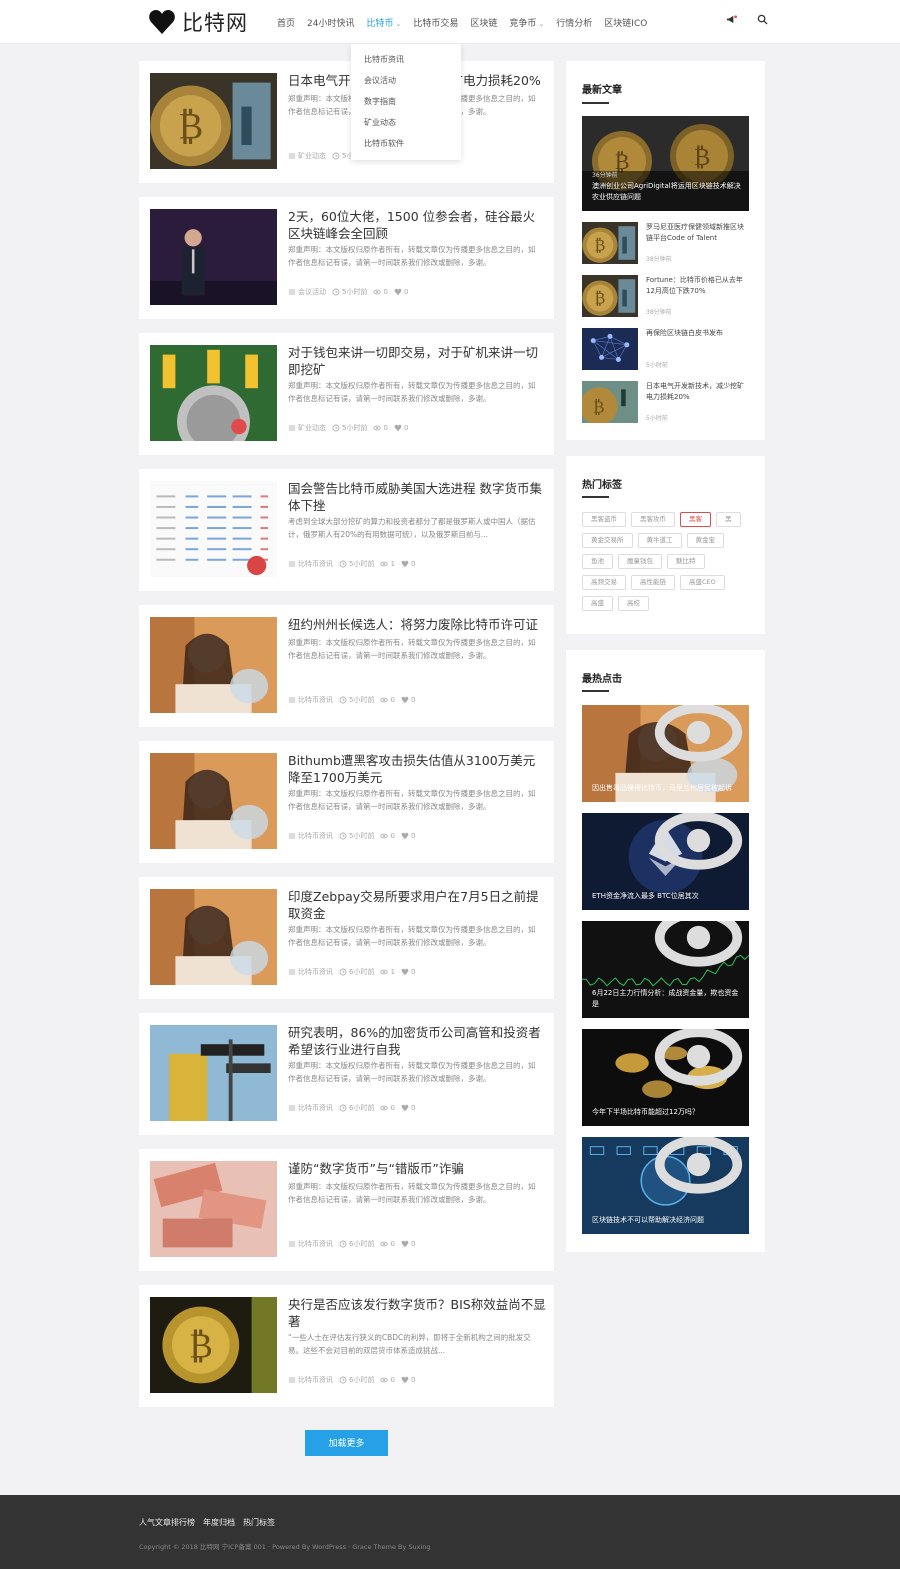 The height and width of the screenshot is (1569, 900). What do you see at coordinates (698, 233) in the screenshot?
I see `latest-post-title: 罗马尼亚医疗保健领域新推区块链平台Code of Talent` at bounding box center [698, 233].